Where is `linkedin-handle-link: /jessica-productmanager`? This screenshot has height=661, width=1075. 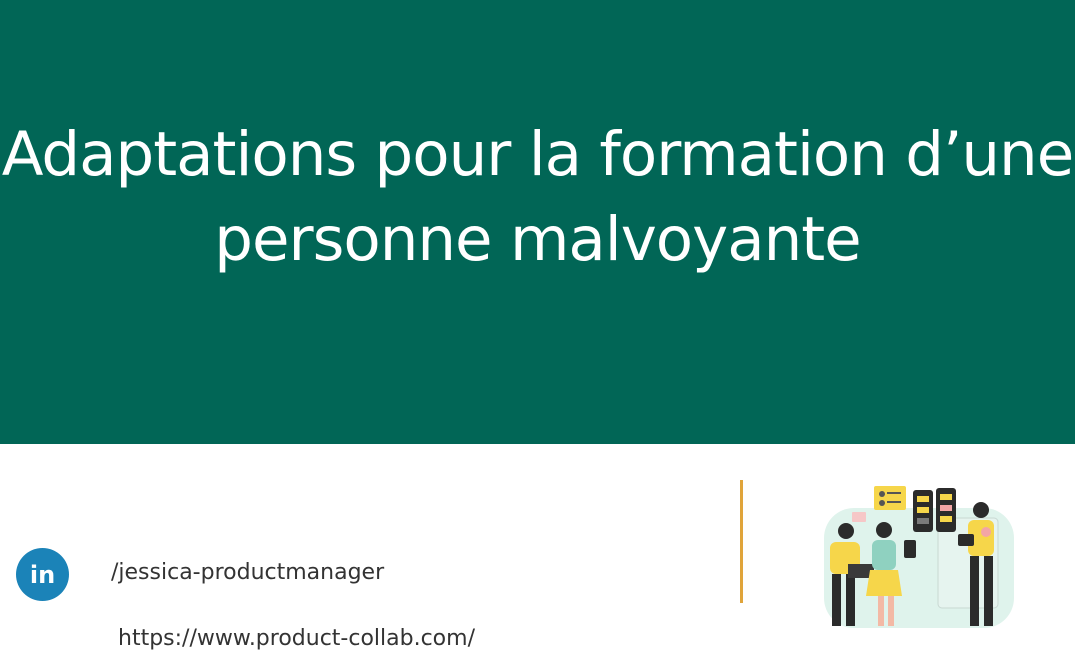
linkedin-handle-link: /jessica-productmanager is located at coordinates (247, 572).